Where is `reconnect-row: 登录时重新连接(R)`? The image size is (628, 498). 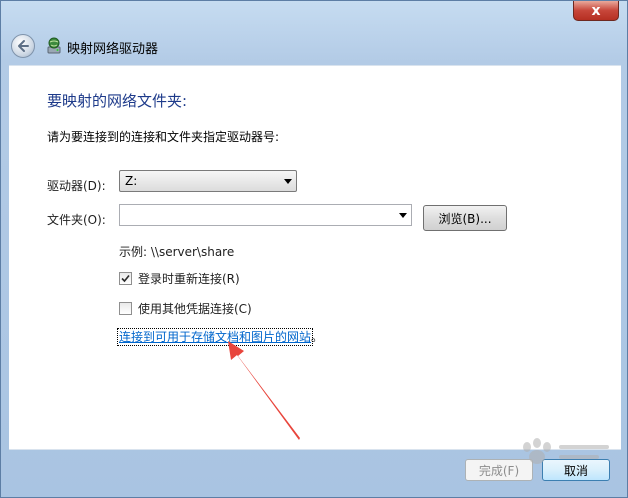 reconnect-row: 登录时重新连接(R) is located at coordinates (179, 278).